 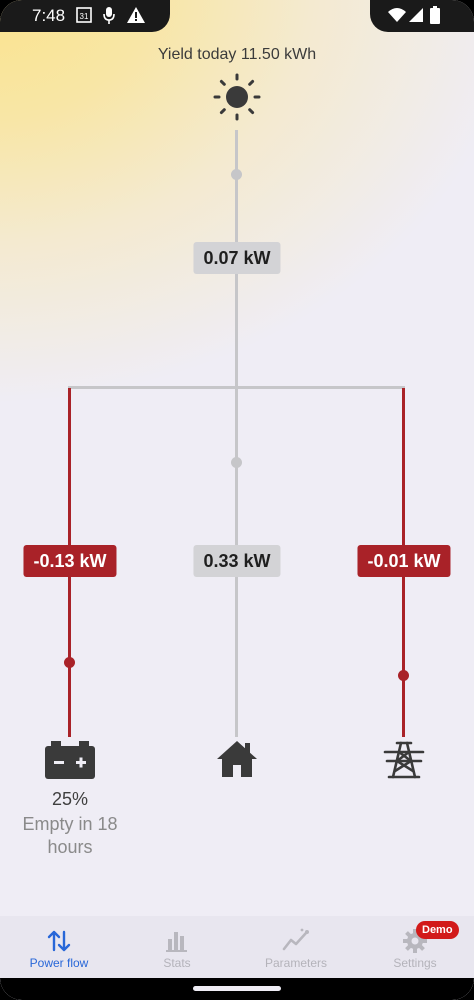 What do you see at coordinates (415, 963) in the screenshot?
I see `nav-settings-label: Settings` at bounding box center [415, 963].